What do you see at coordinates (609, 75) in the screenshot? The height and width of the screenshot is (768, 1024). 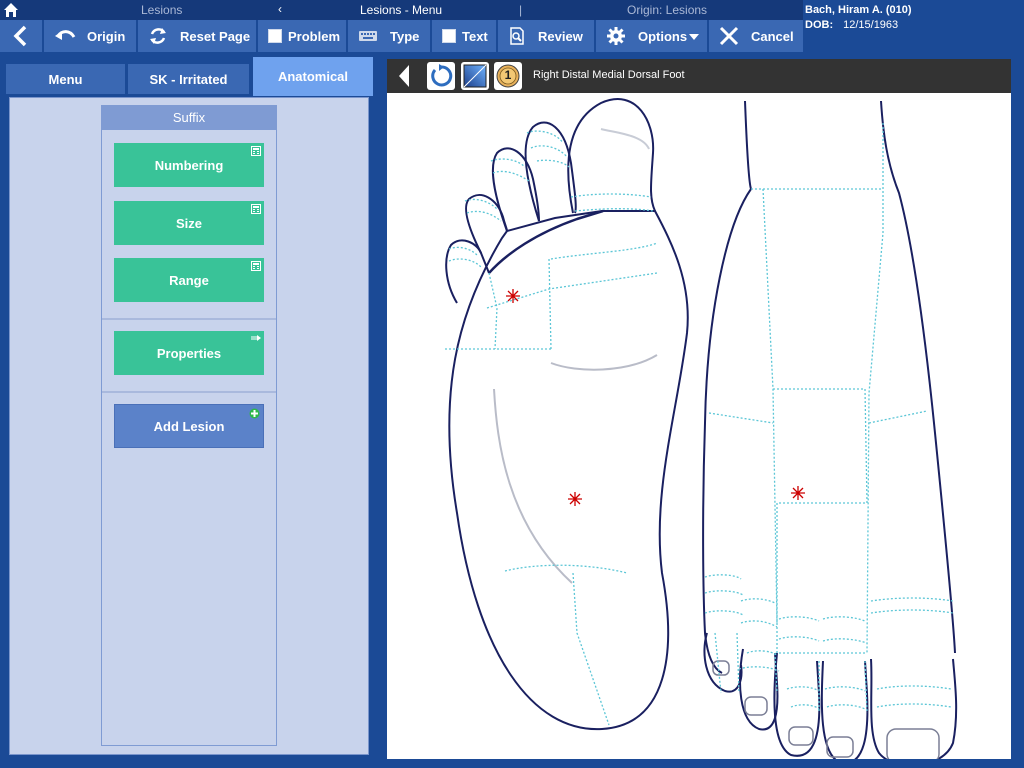 I see `image-title: Right Distal Medial Dorsal Foot` at bounding box center [609, 75].